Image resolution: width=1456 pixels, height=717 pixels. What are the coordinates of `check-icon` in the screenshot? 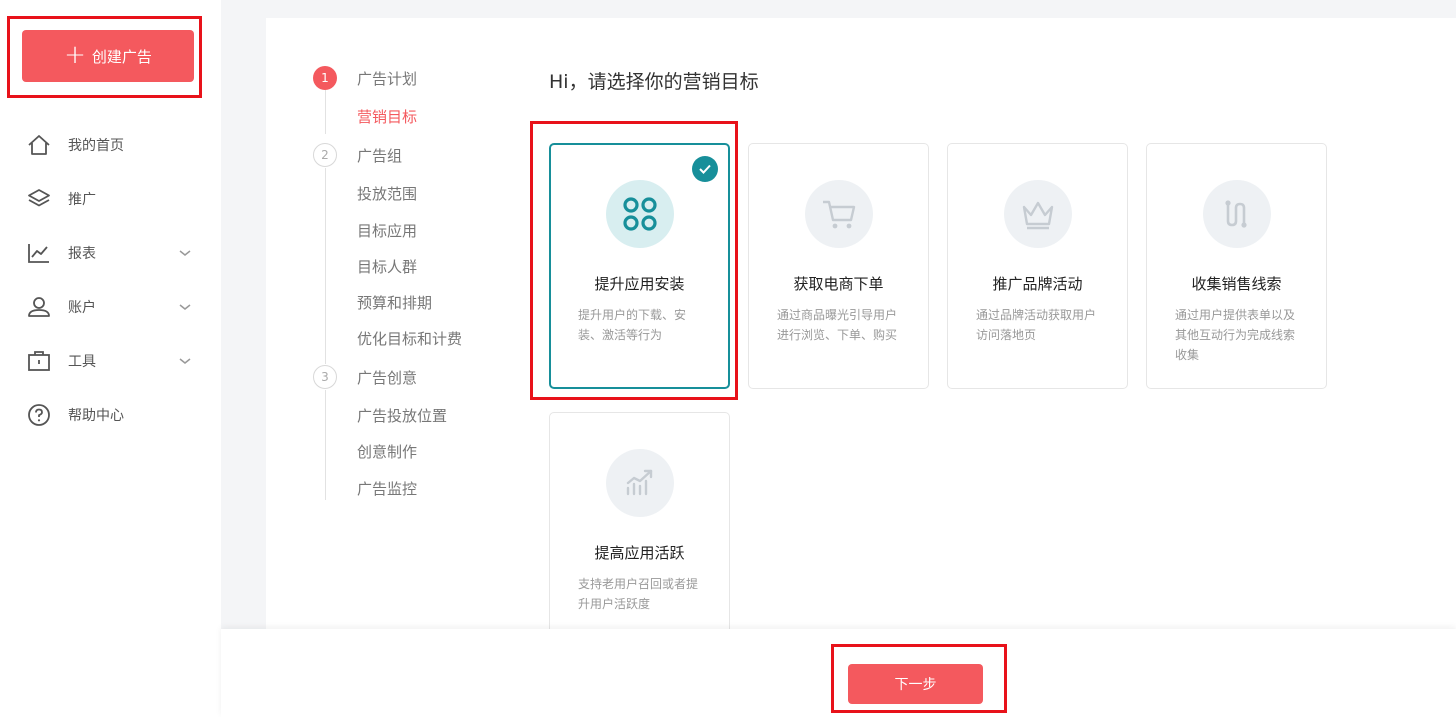 It's located at (705, 169).